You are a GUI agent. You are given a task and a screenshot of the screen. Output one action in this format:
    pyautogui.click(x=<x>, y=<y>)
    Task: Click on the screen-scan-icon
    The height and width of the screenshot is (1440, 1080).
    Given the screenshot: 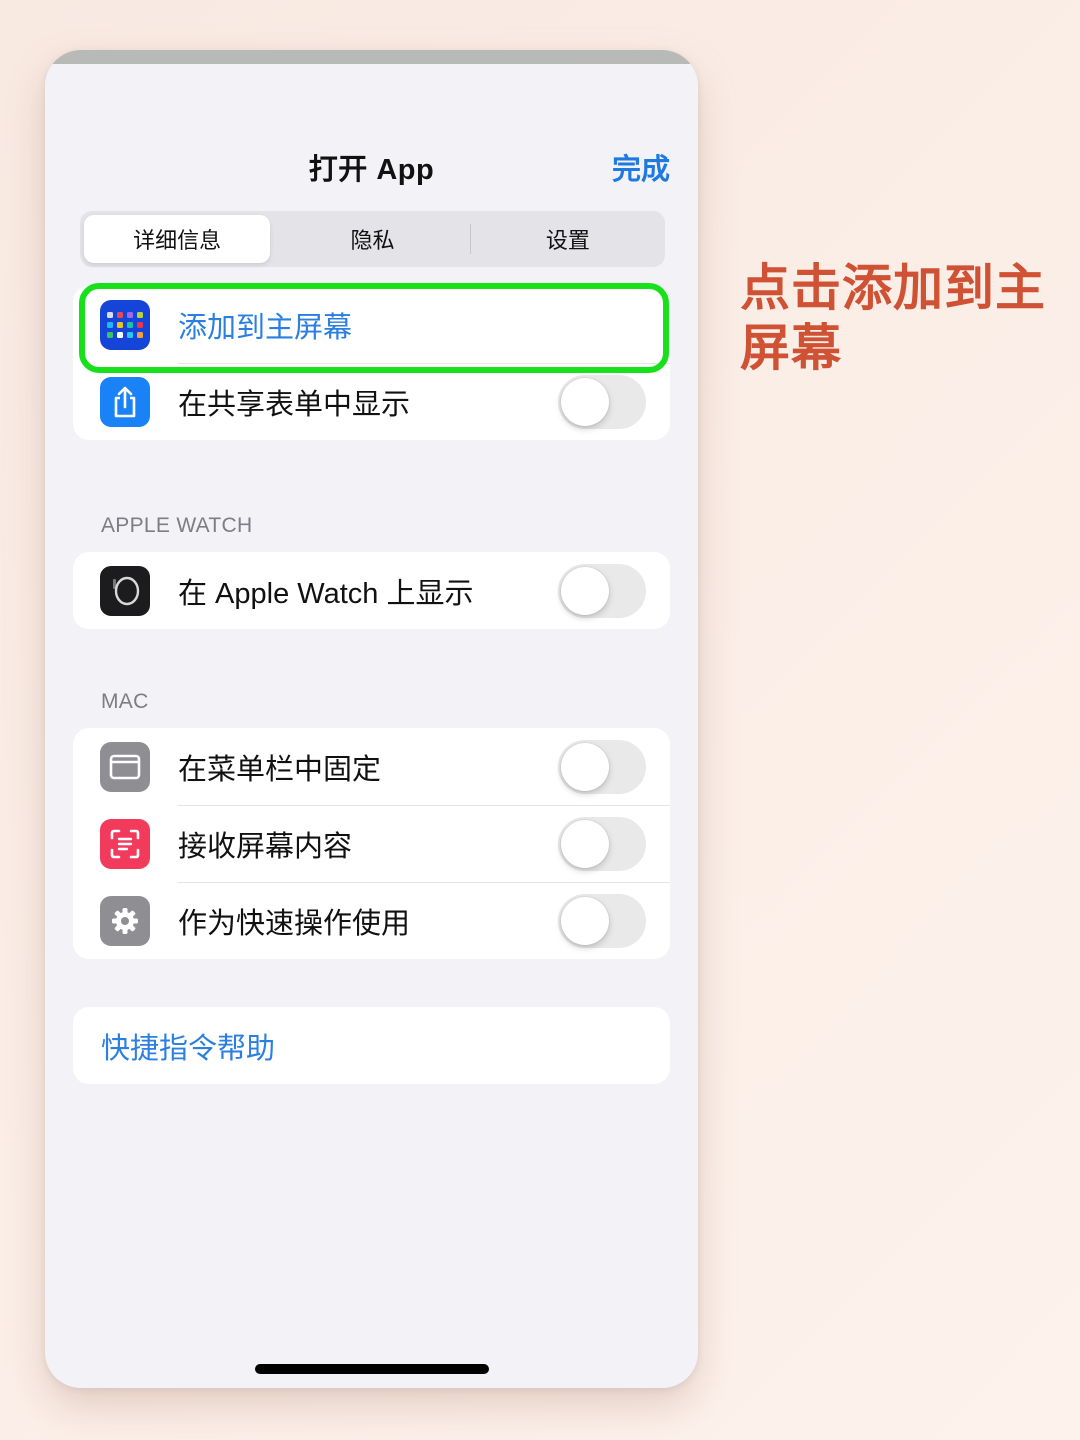 What is the action you would take?
    pyautogui.click(x=125, y=843)
    